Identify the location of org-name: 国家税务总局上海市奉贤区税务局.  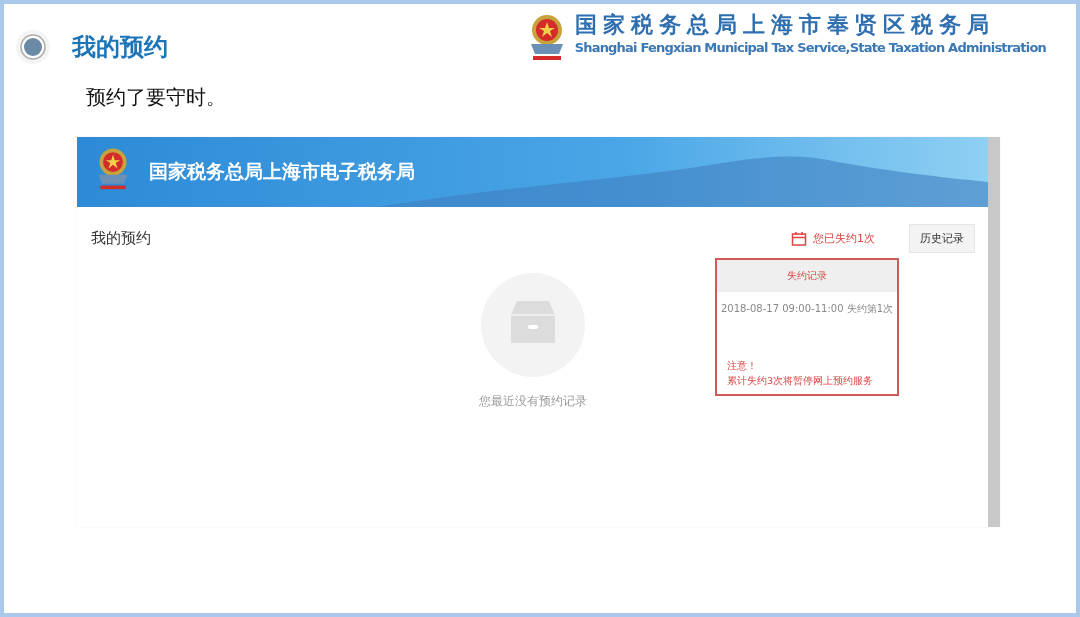
(785, 25).